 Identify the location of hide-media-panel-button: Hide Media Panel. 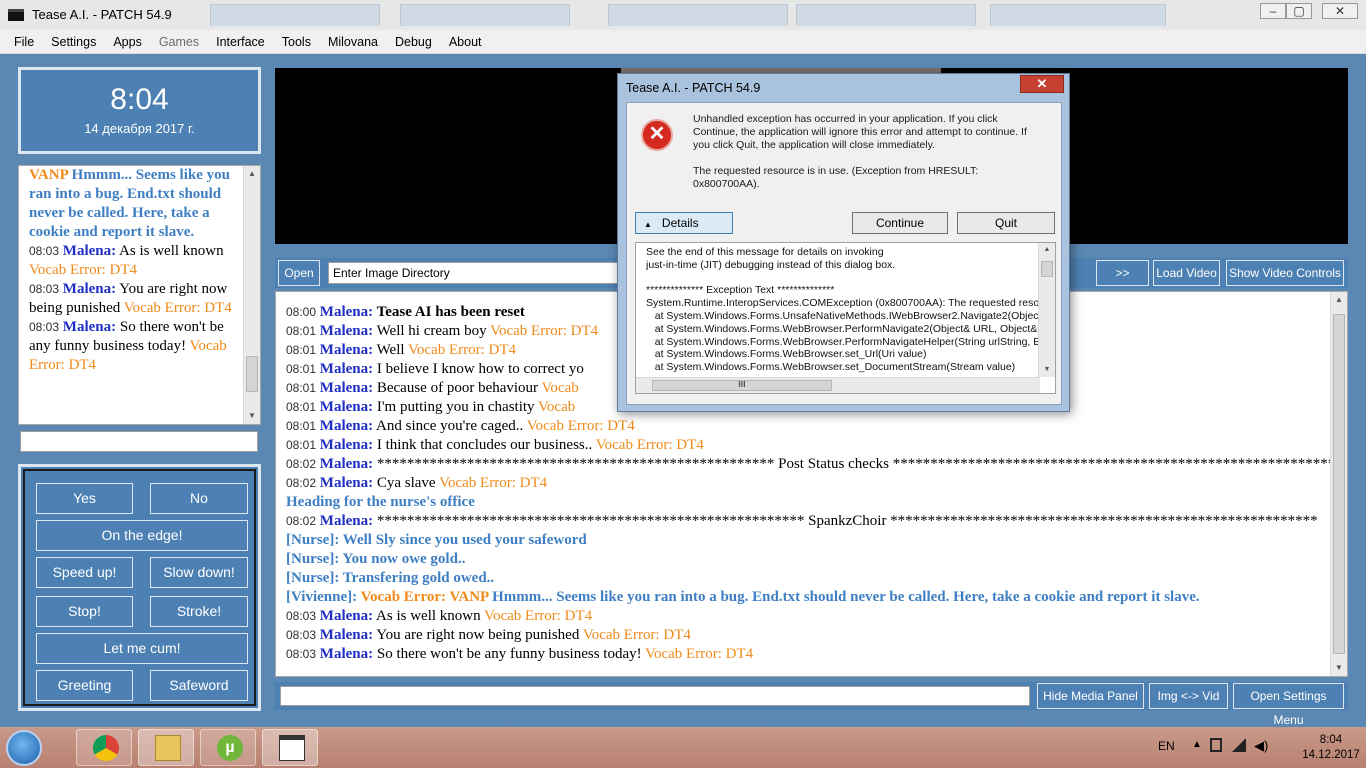
(1090, 696).